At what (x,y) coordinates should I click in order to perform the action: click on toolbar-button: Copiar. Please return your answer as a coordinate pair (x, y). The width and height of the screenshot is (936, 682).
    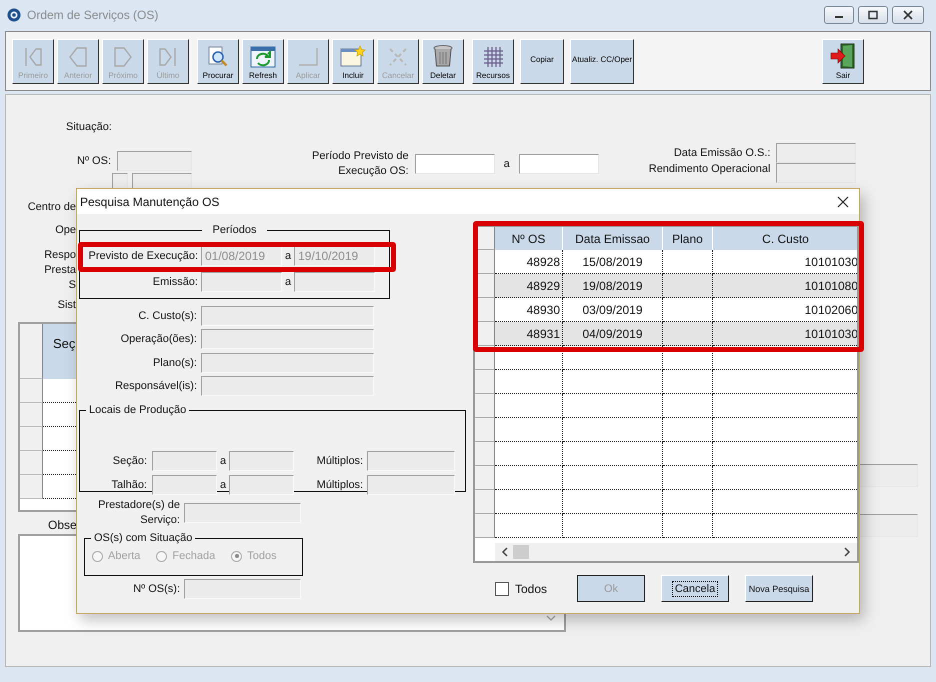
    Looking at the image, I should click on (542, 61).